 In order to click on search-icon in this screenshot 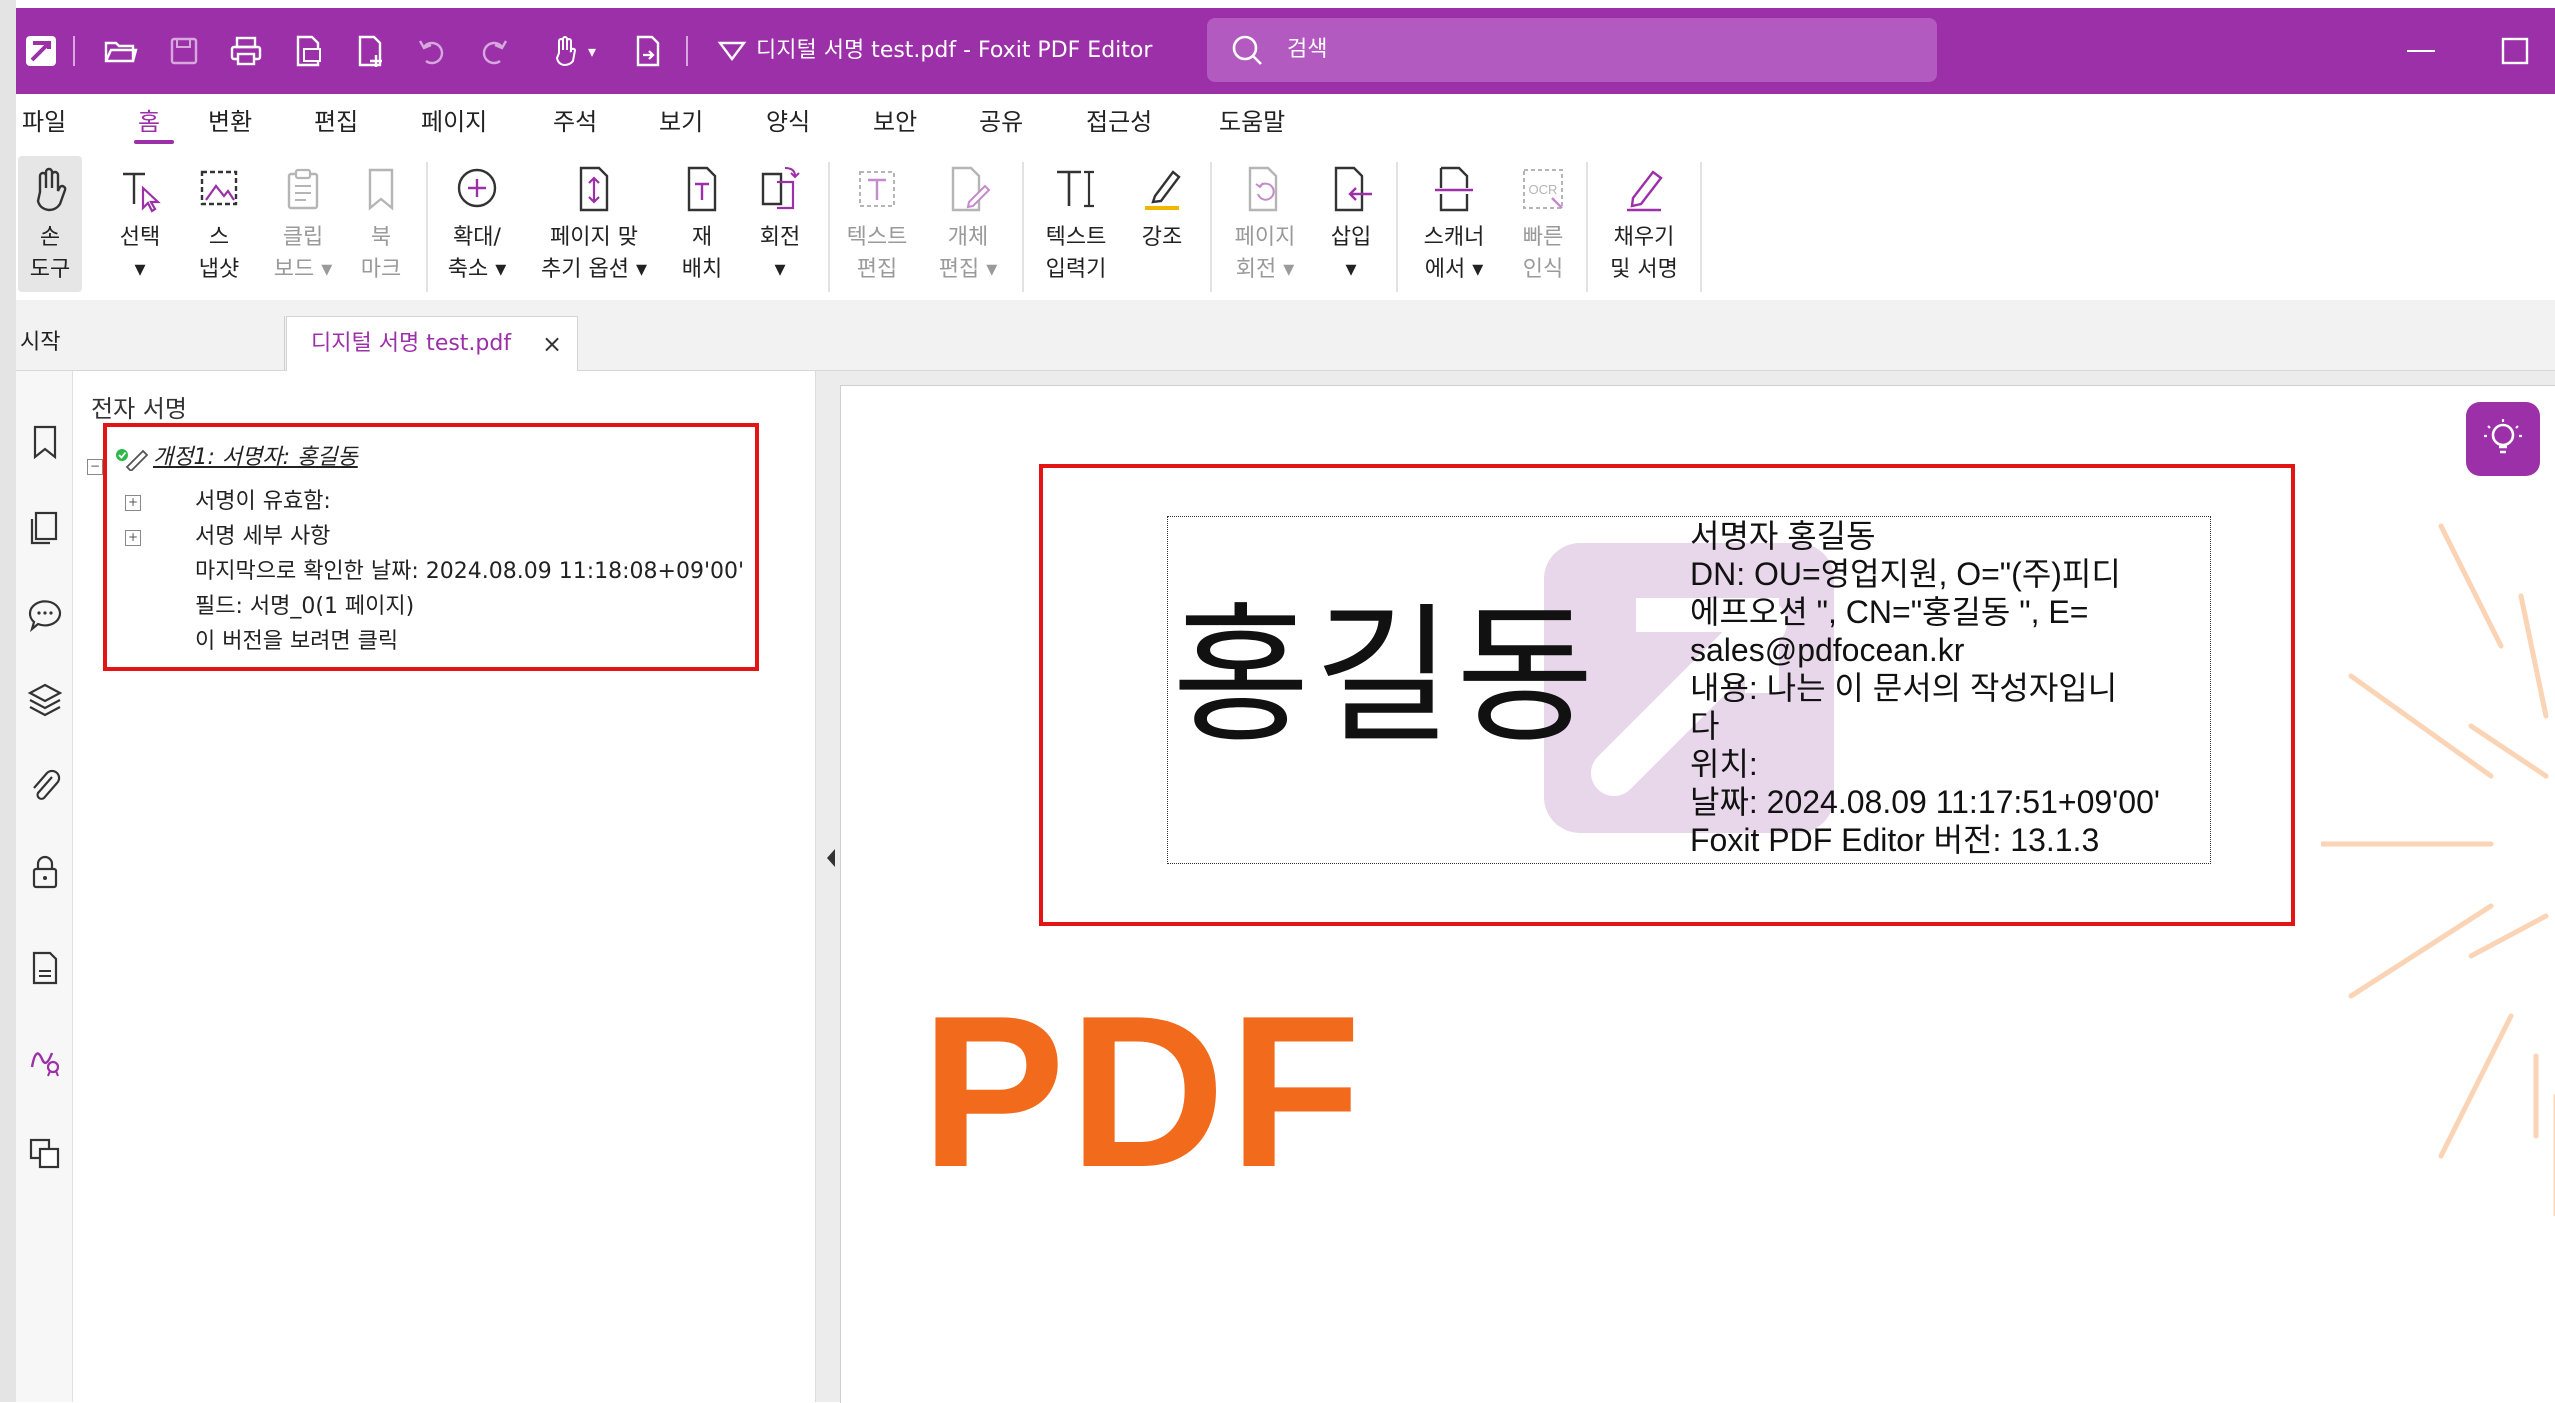, I will do `click(1247, 50)`.